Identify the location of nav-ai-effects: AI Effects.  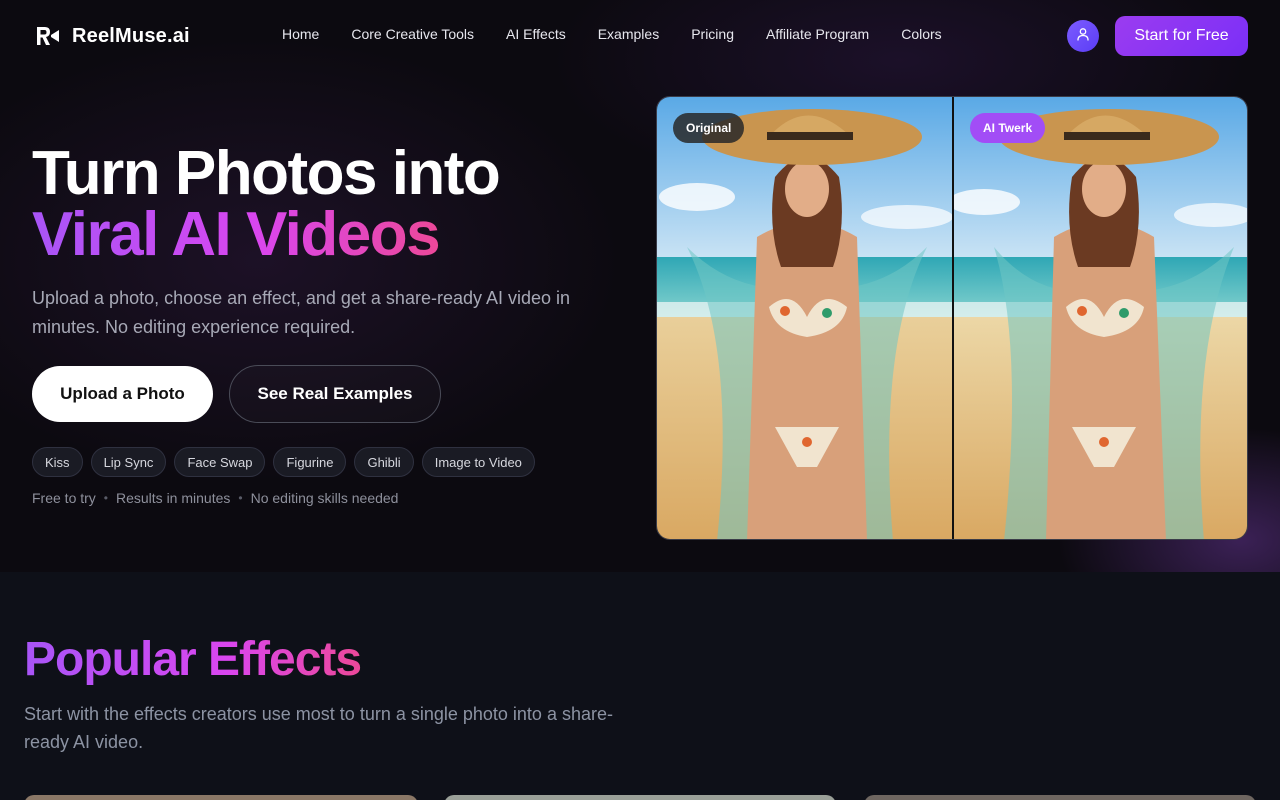
(536, 34).